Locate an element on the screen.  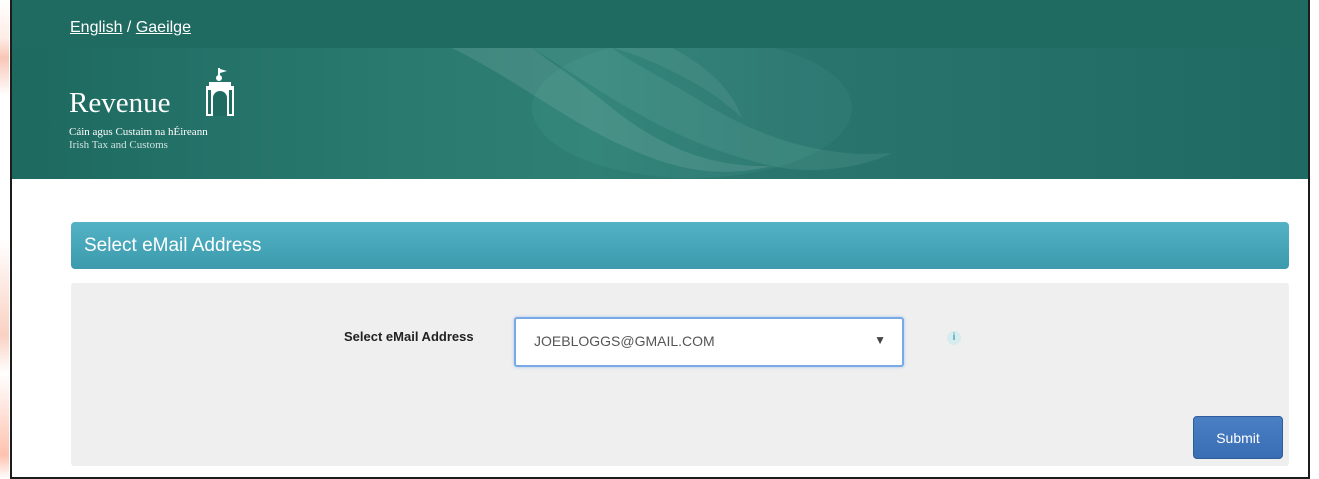
customs-house-icon is located at coordinates (220, 92).